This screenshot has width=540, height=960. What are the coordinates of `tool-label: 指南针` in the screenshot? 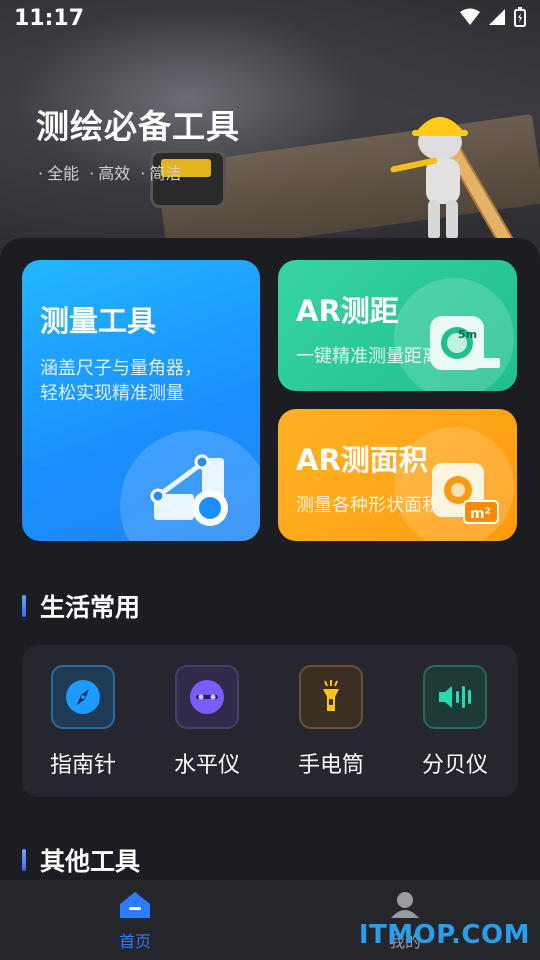 It's located at (82, 765).